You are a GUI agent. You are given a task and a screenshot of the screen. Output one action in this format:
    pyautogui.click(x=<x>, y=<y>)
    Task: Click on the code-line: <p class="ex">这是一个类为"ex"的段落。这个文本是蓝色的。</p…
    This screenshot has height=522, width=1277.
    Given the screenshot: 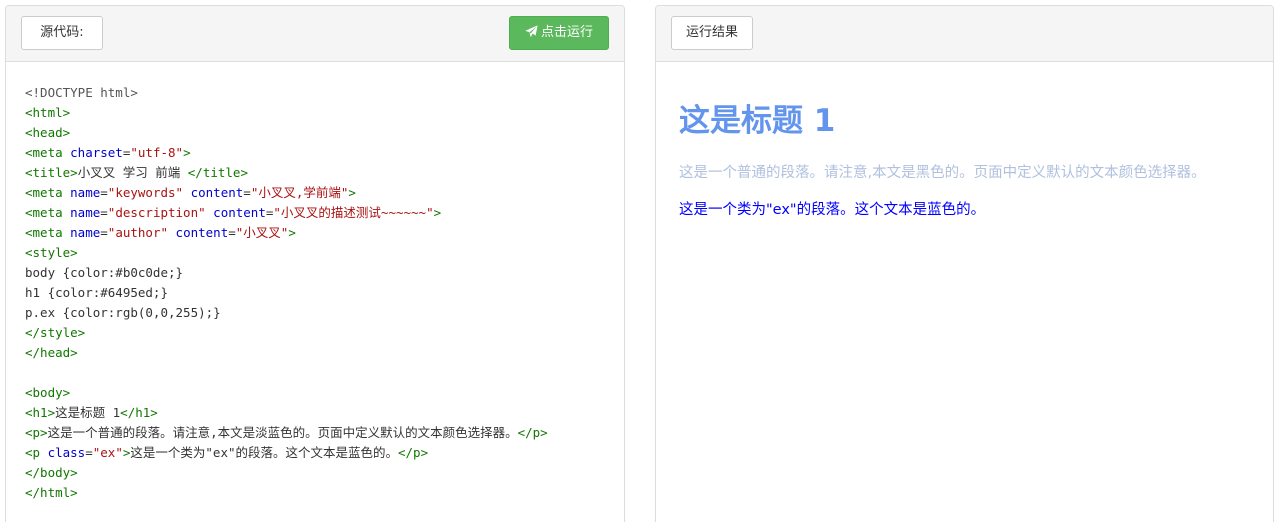 What is the action you would take?
    pyautogui.click(x=322, y=453)
    